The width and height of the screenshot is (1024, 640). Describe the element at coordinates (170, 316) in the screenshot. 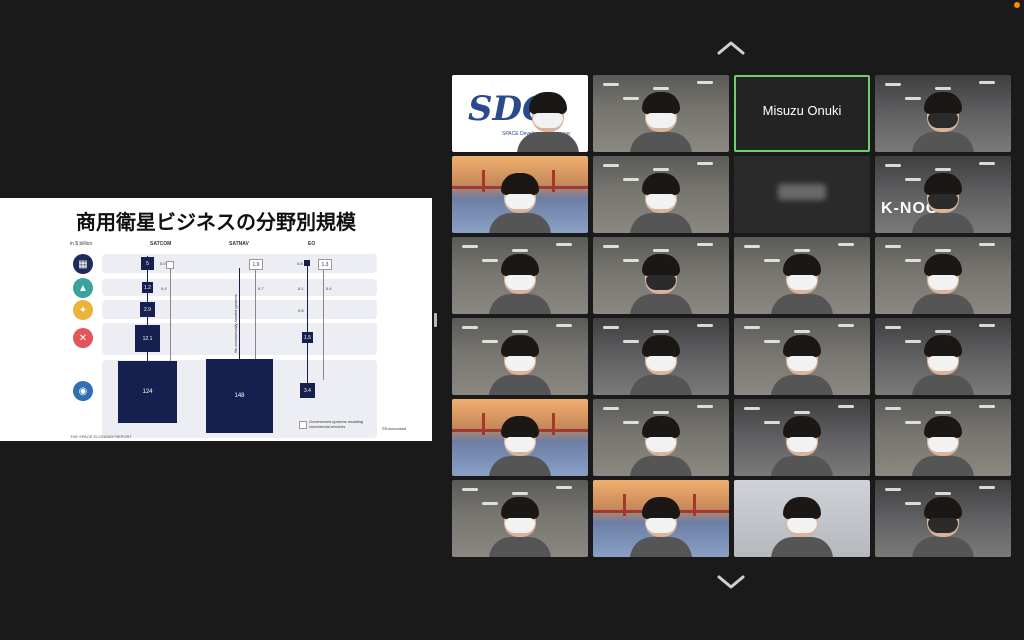

I see `satcom-gov-axis` at that location.